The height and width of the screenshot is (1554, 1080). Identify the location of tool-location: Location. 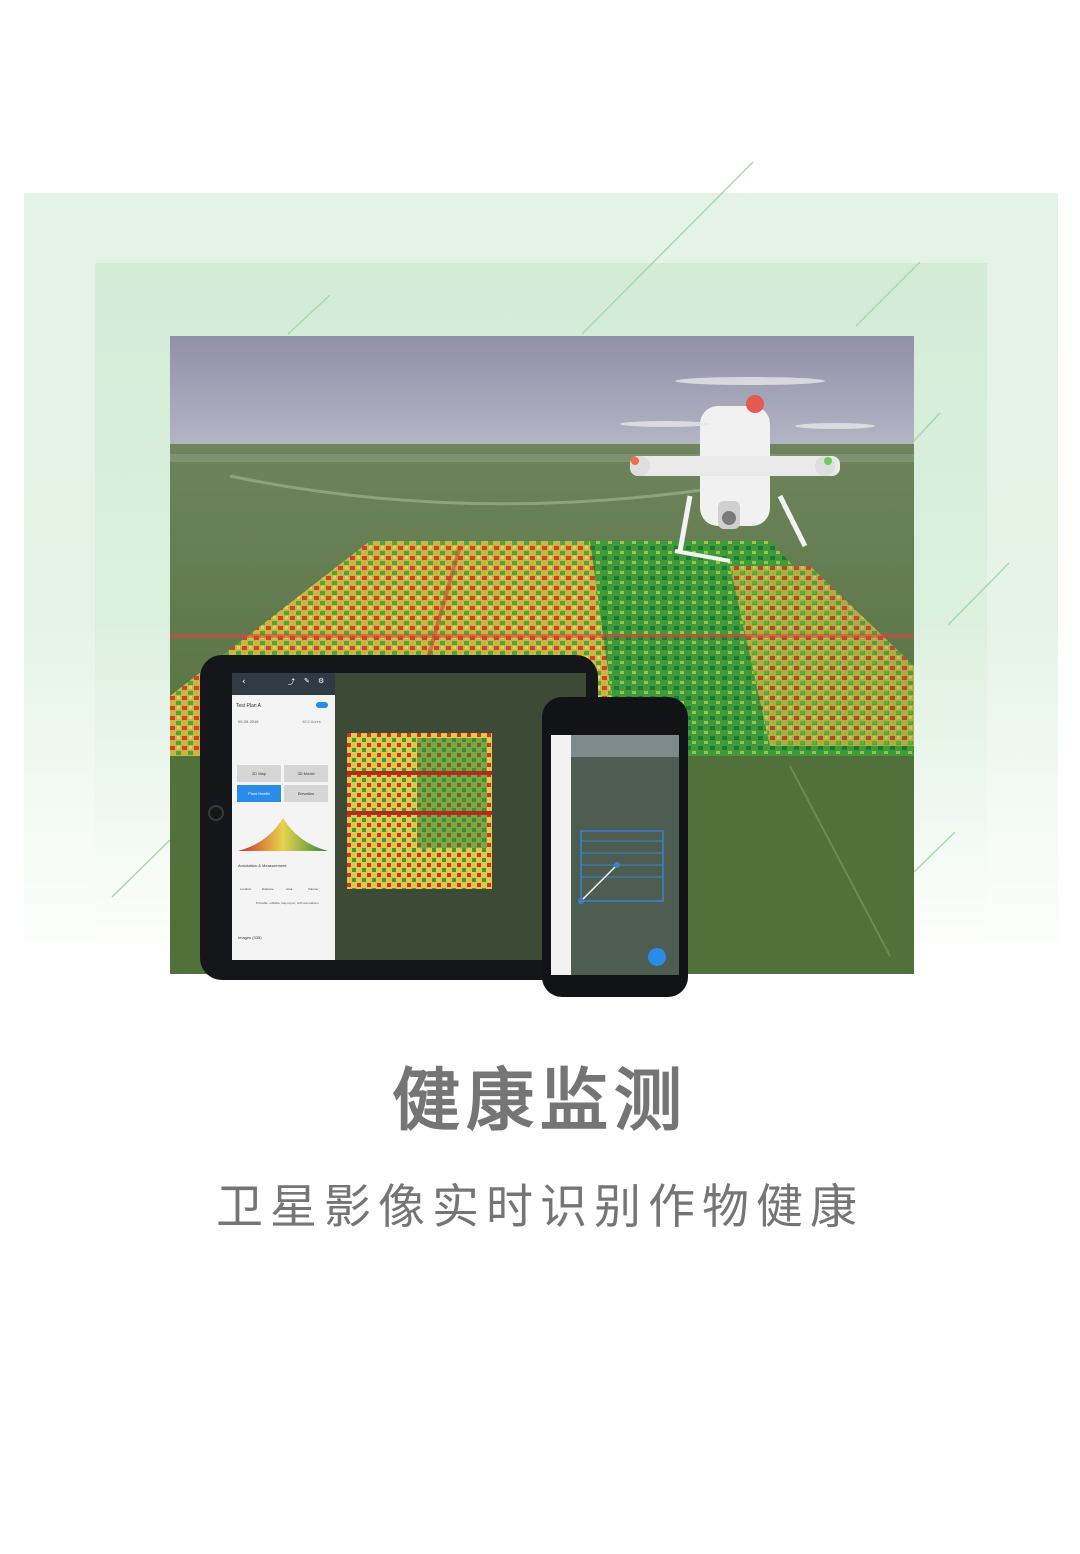
(245, 889).